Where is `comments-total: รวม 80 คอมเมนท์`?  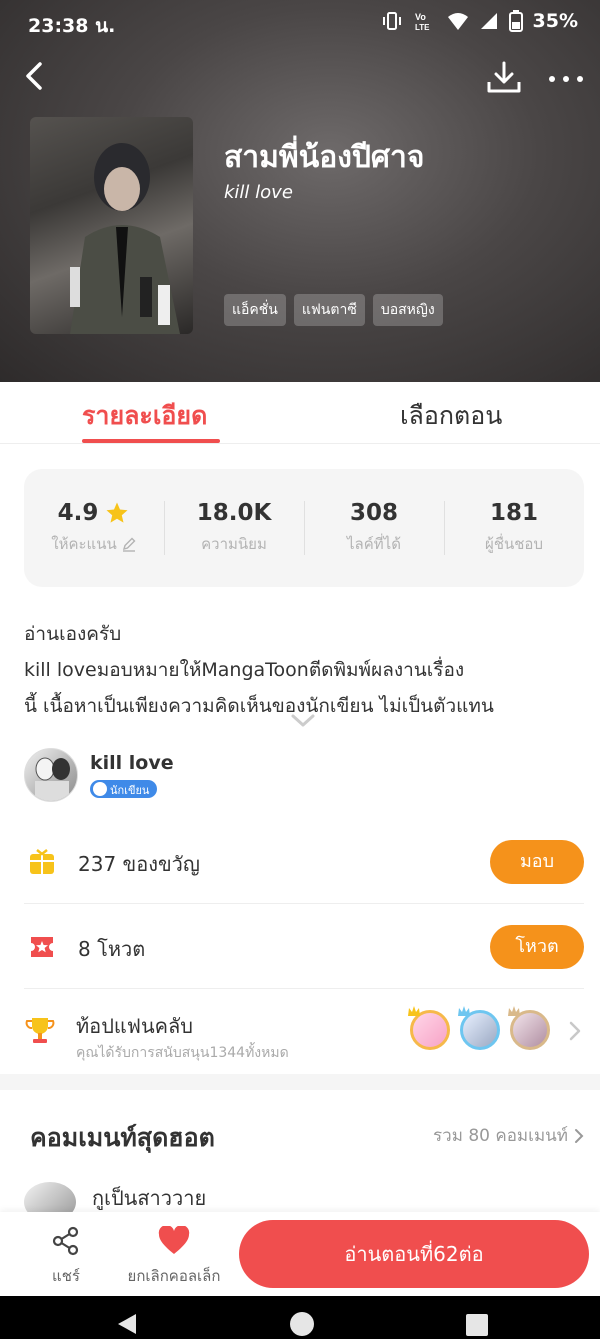 comments-total: รวม 80 คอมเมนท์ is located at coordinates (500, 1136).